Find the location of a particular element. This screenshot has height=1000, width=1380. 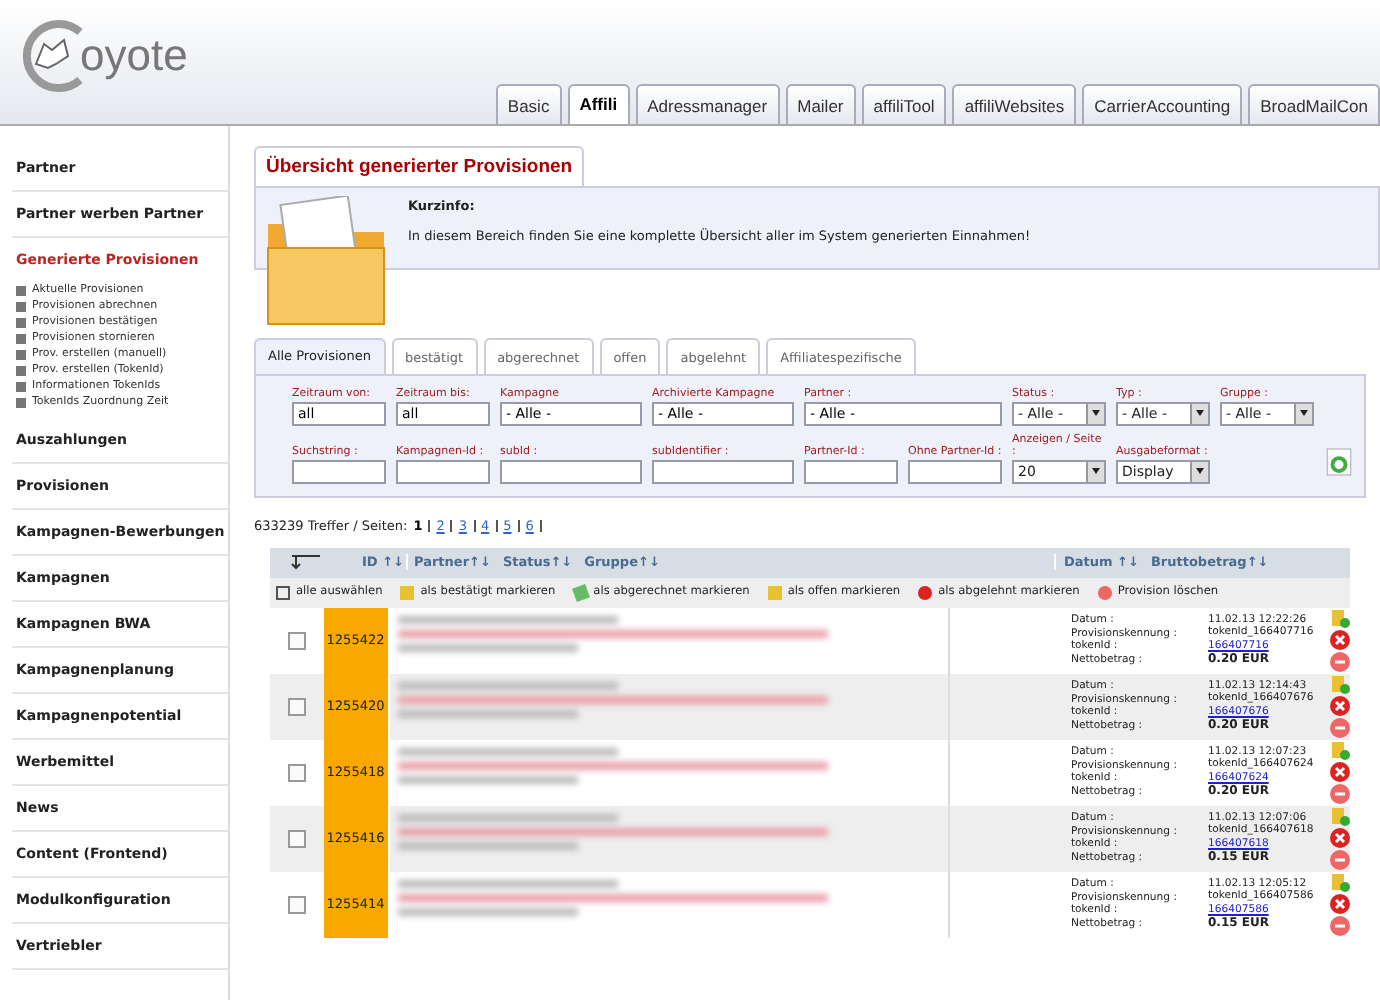

module-tab: Mailer is located at coordinates (820, 104).